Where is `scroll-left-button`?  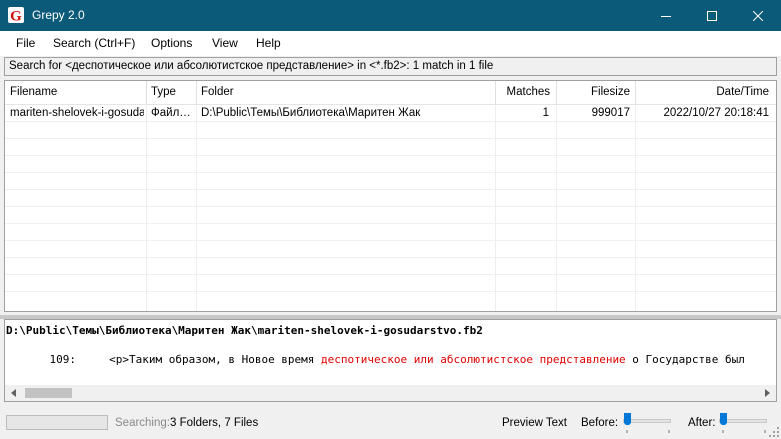 scroll-left-button is located at coordinates (13, 393).